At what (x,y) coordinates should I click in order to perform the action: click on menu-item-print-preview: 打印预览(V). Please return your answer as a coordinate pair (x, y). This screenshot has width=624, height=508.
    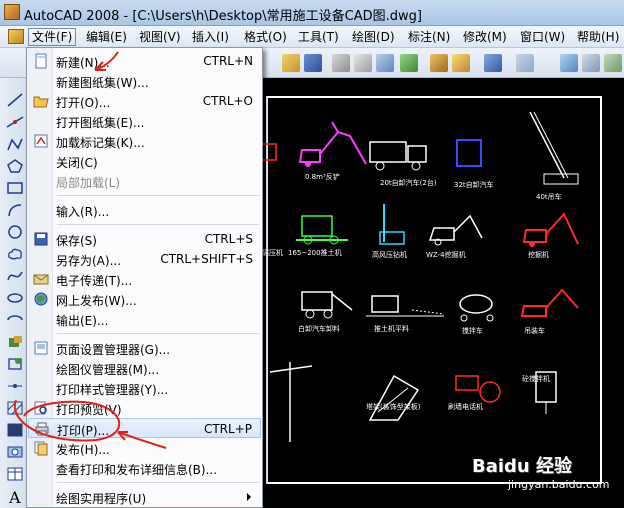
    Looking at the image, I should click on (144, 408).